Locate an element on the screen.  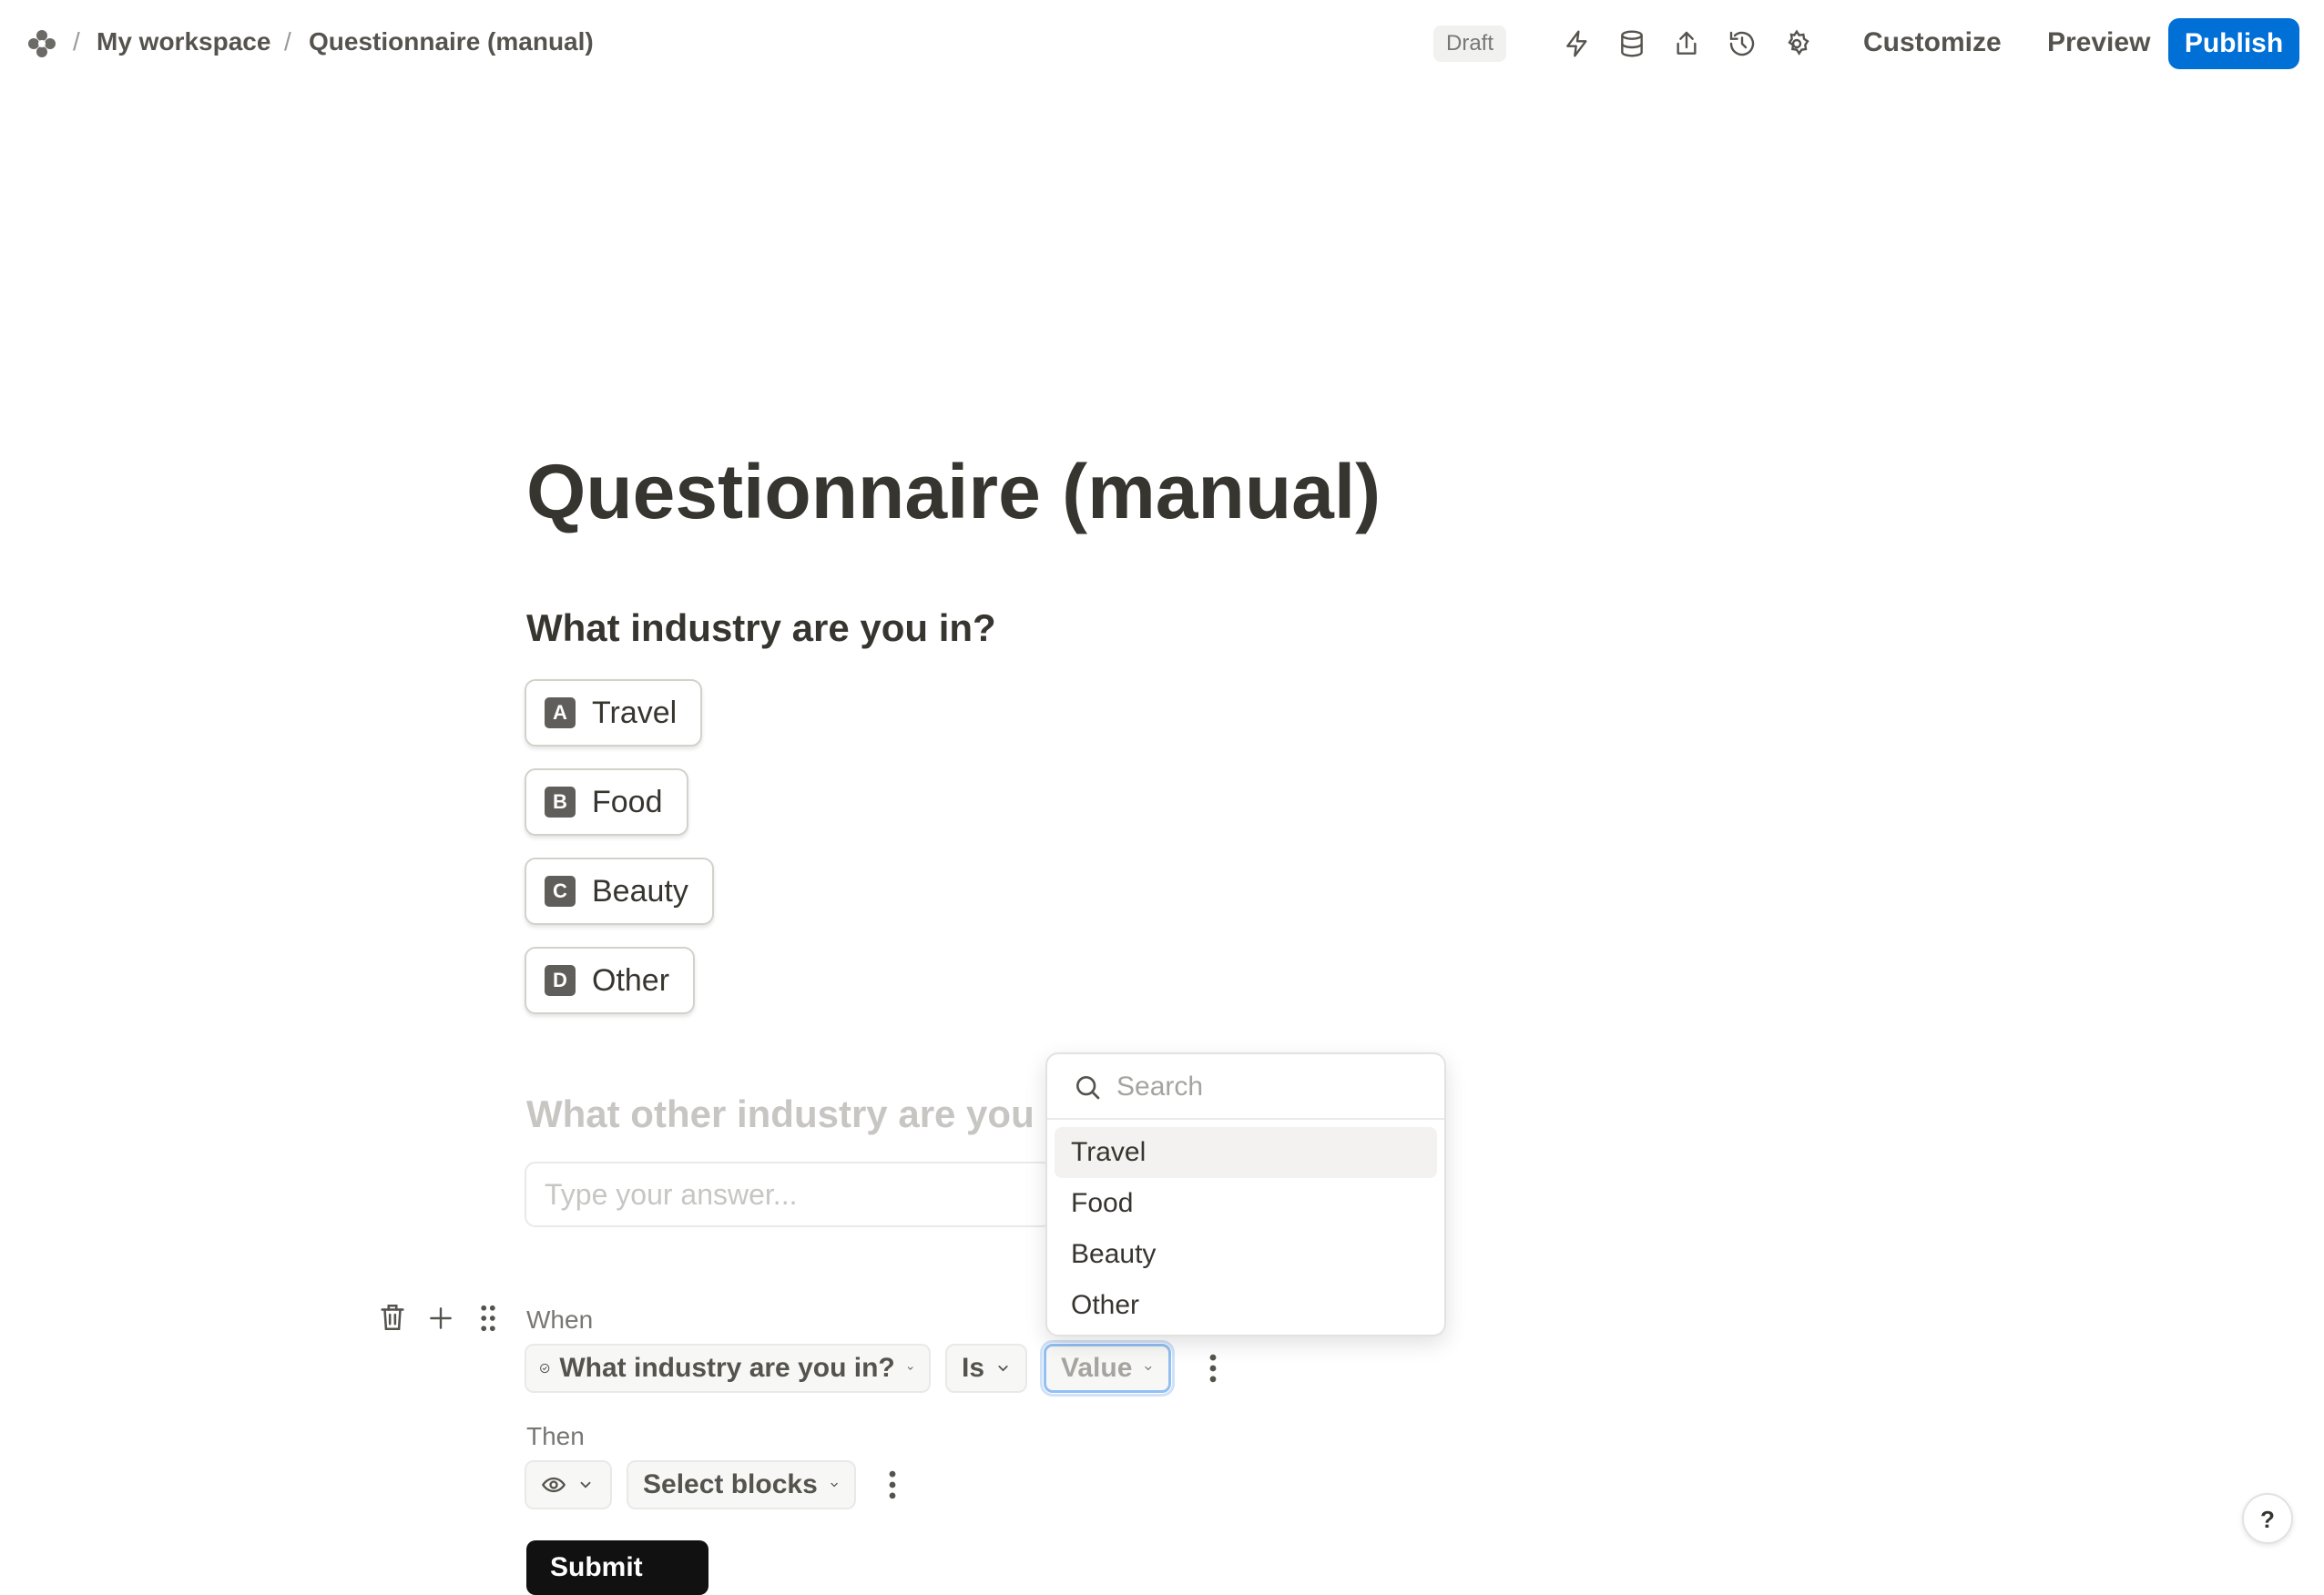
dropdown-option: Other is located at coordinates (1246, 1305).